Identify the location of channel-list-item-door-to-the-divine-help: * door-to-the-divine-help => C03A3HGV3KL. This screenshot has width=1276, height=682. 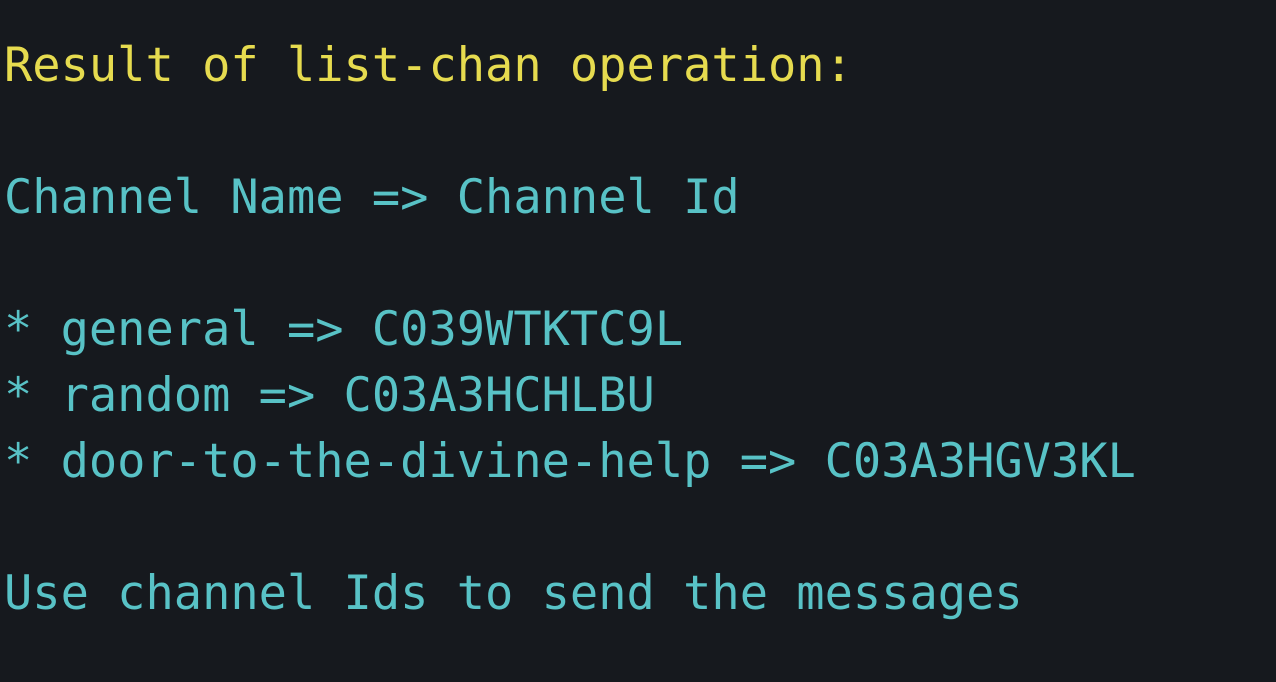
(570, 461).